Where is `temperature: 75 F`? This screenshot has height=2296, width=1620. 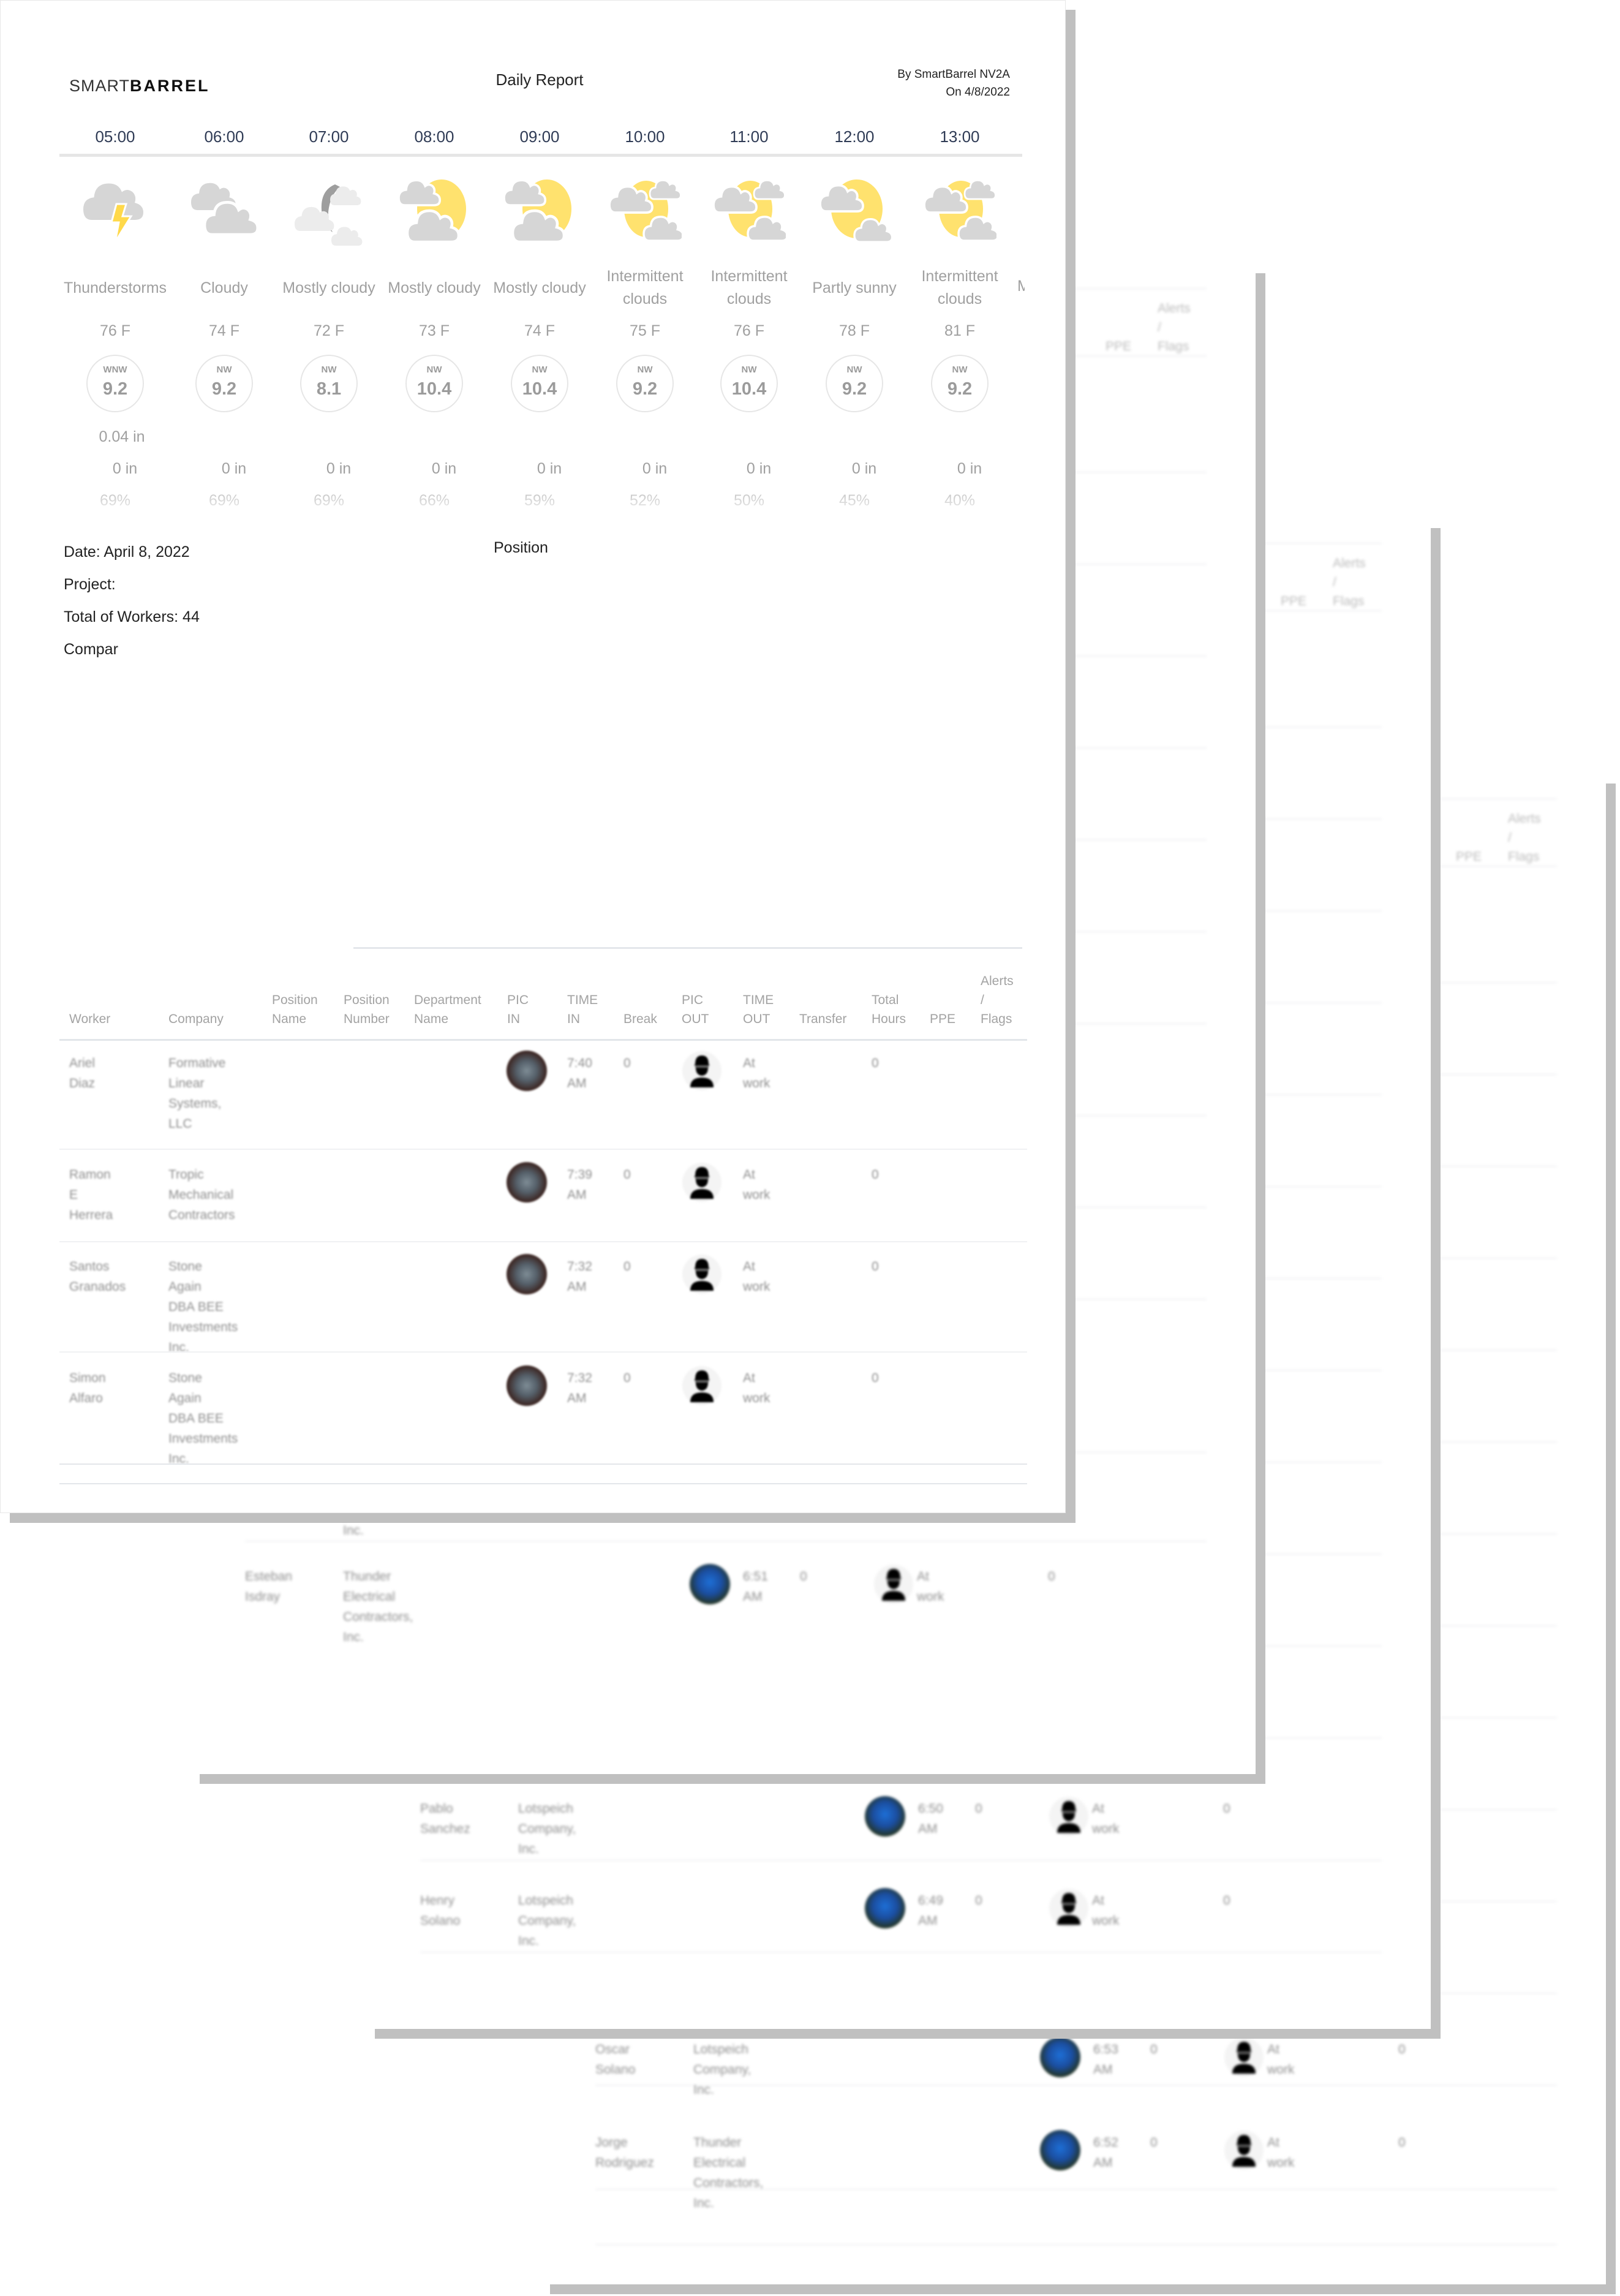
temperature: 75 F is located at coordinates (645, 330).